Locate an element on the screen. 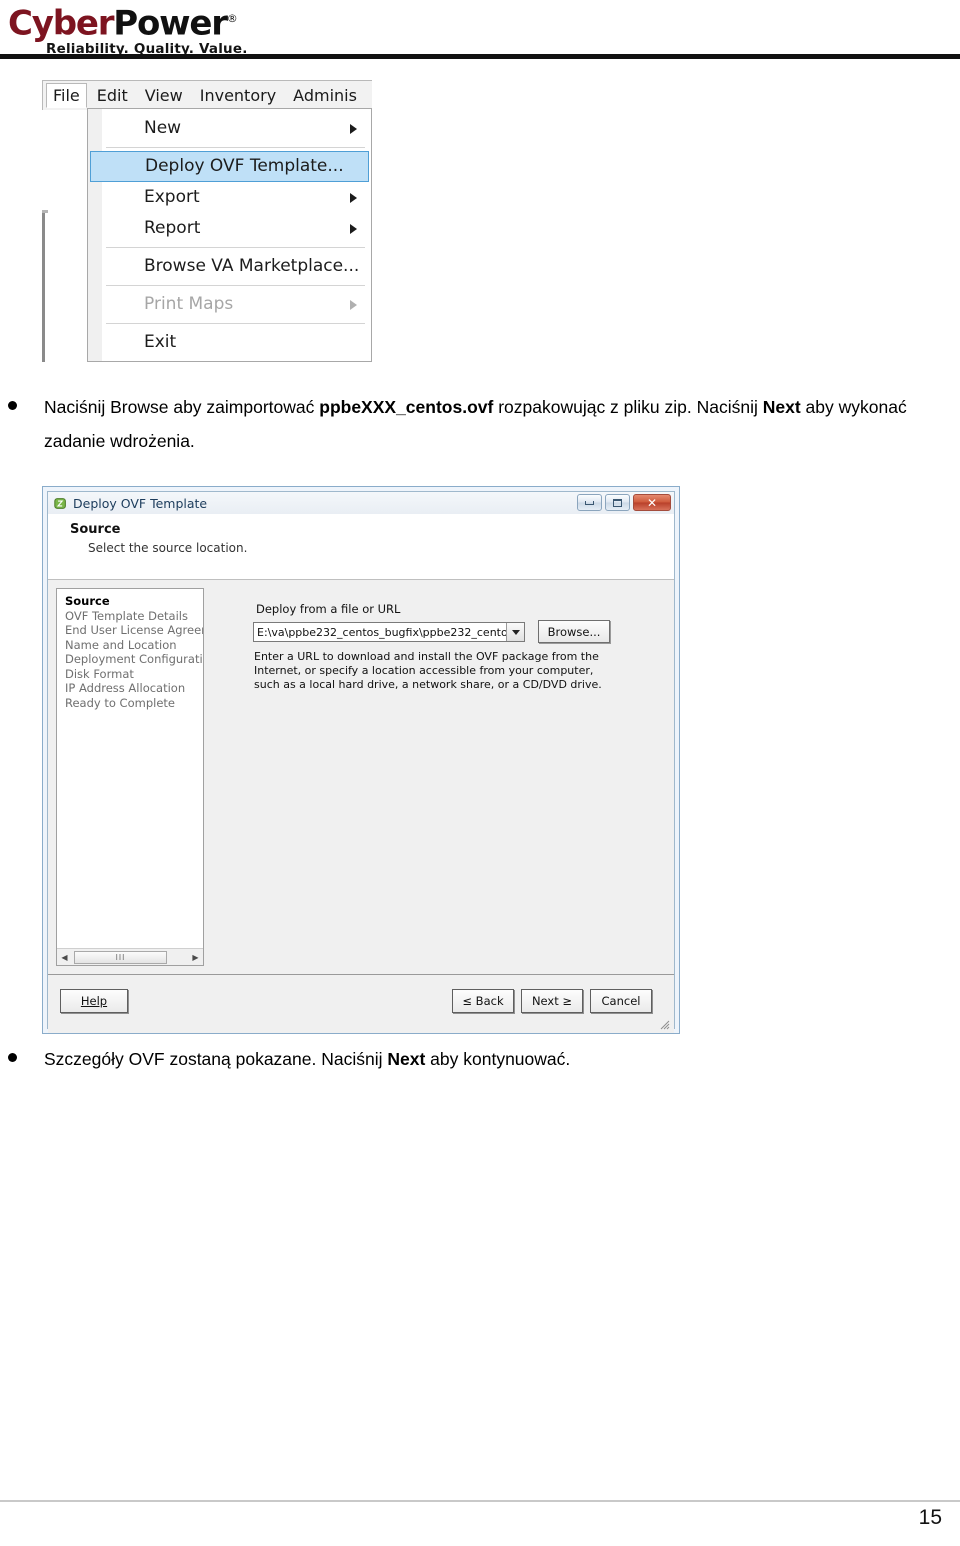  maximize-button is located at coordinates (617, 502).